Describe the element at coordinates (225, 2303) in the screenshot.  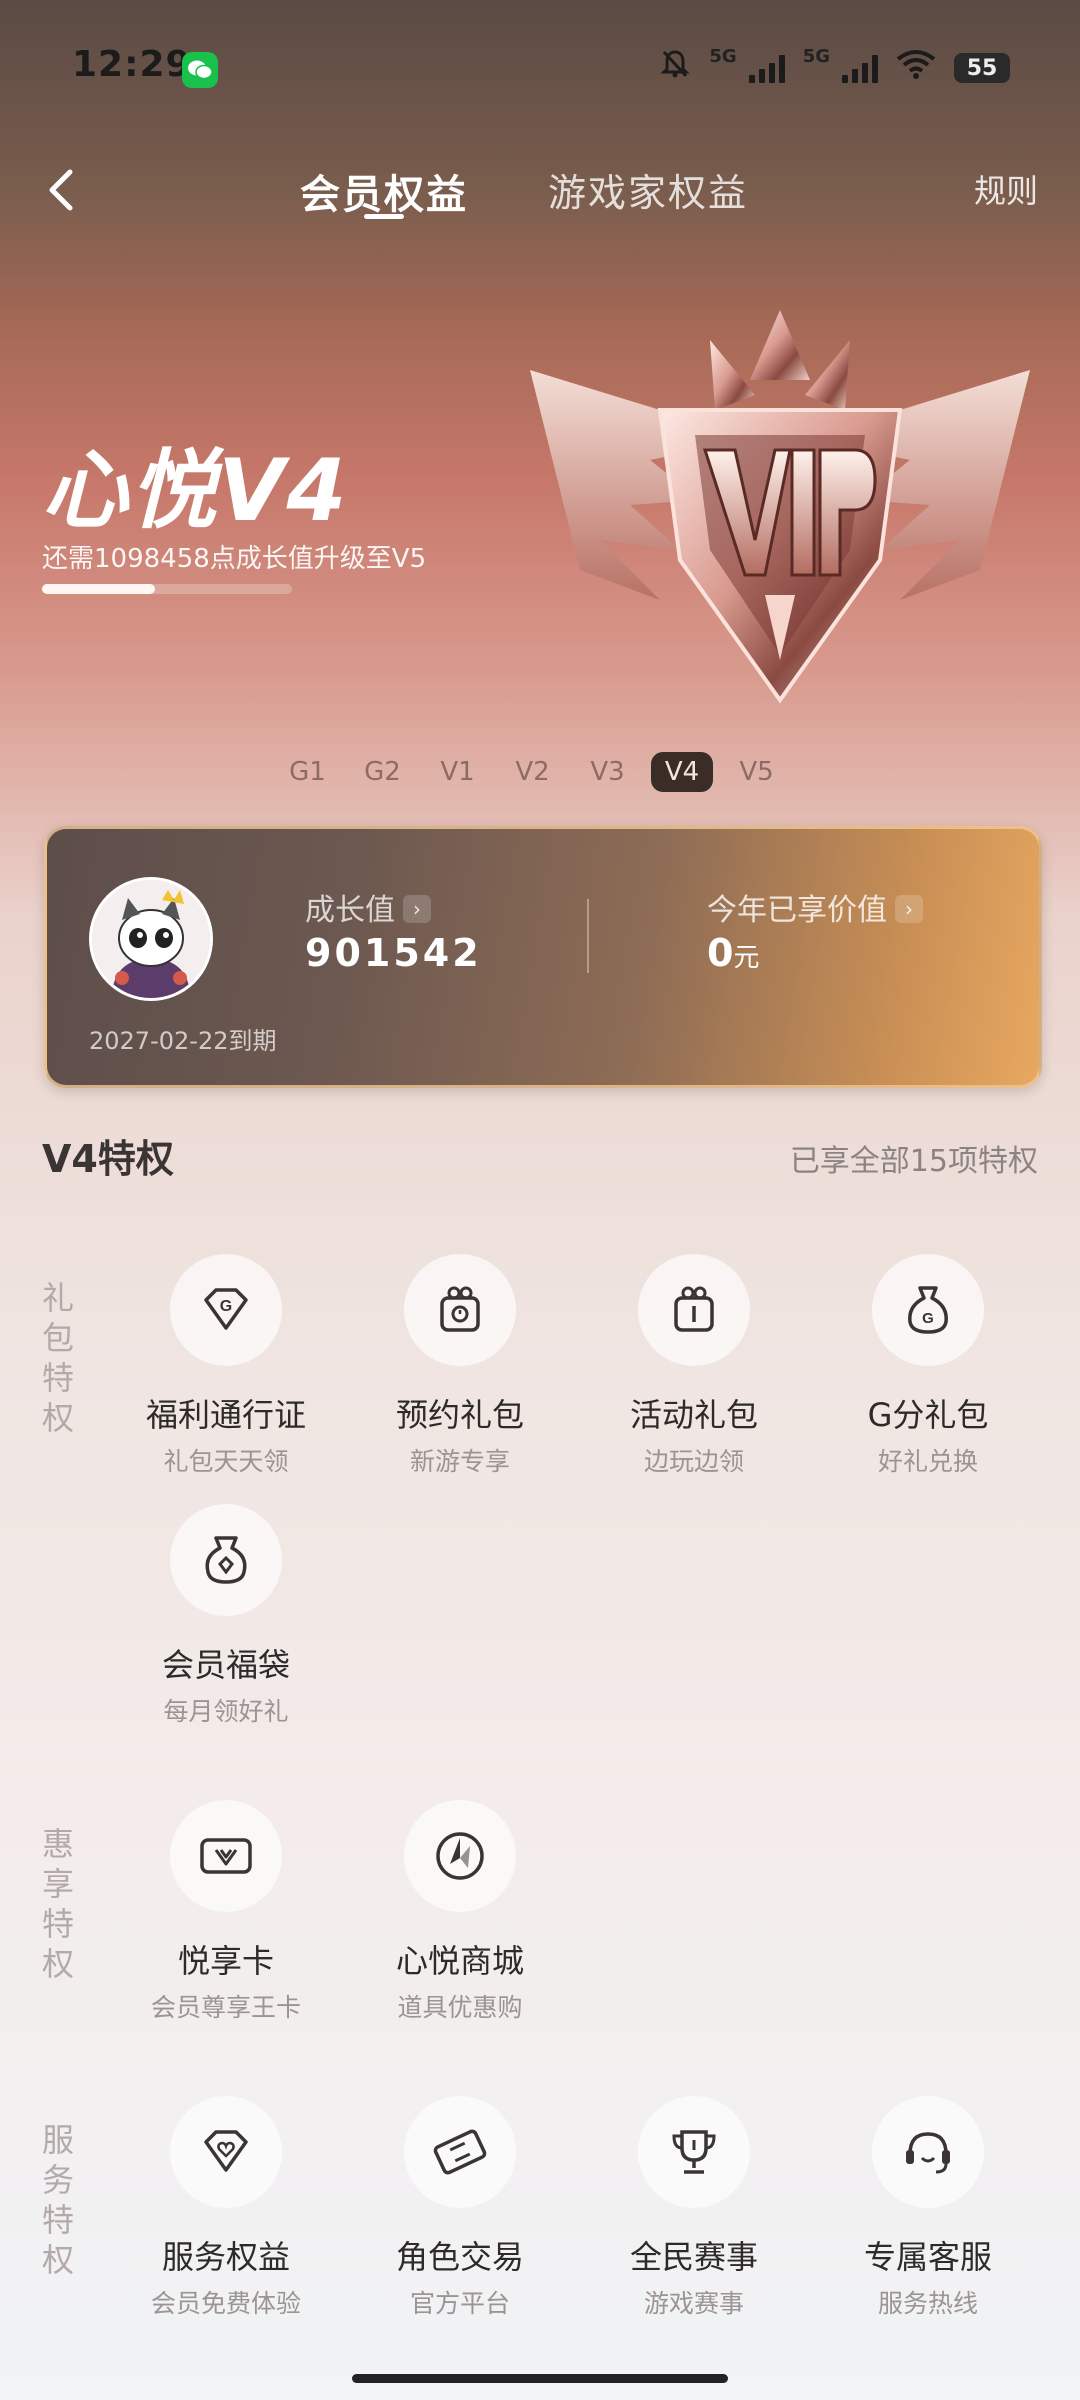
I see `privilege-desc: 会员免费体验` at that location.